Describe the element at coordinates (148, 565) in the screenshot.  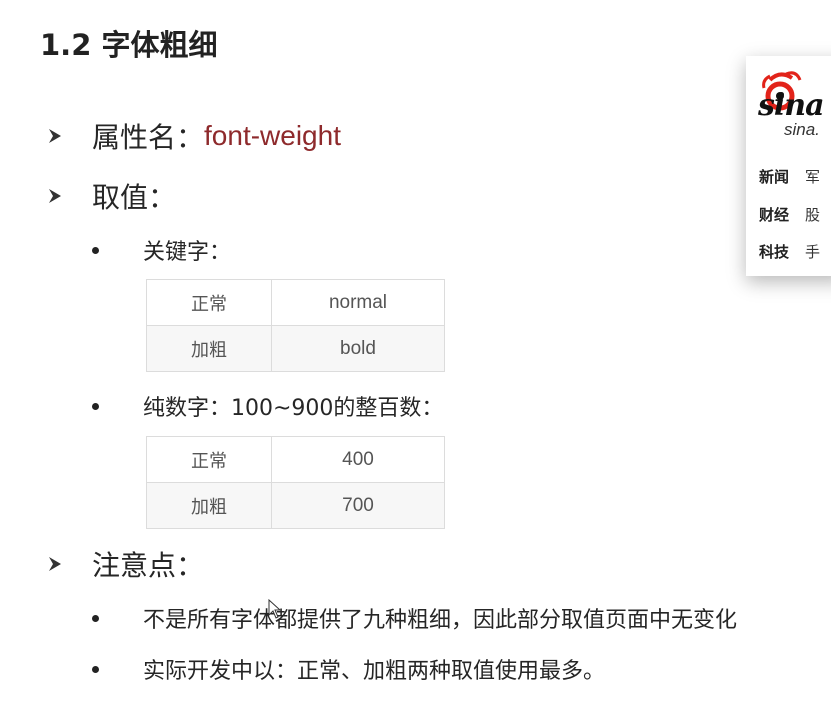
I see `notes-heading: 注意点：` at that location.